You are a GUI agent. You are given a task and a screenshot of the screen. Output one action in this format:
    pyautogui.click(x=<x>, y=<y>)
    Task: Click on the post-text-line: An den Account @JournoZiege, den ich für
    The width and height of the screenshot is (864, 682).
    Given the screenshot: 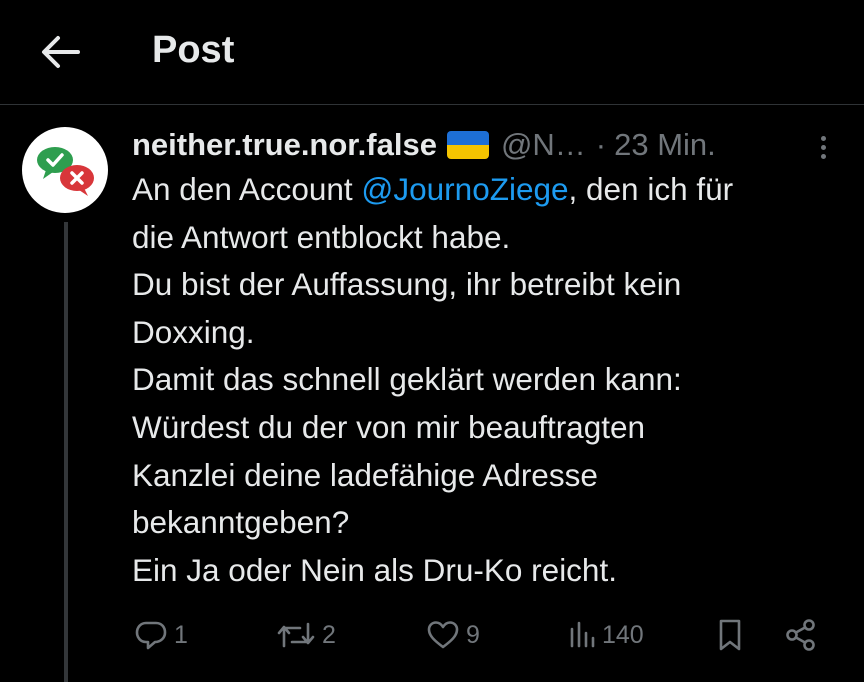 What is the action you would take?
    pyautogui.click(x=433, y=189)
    